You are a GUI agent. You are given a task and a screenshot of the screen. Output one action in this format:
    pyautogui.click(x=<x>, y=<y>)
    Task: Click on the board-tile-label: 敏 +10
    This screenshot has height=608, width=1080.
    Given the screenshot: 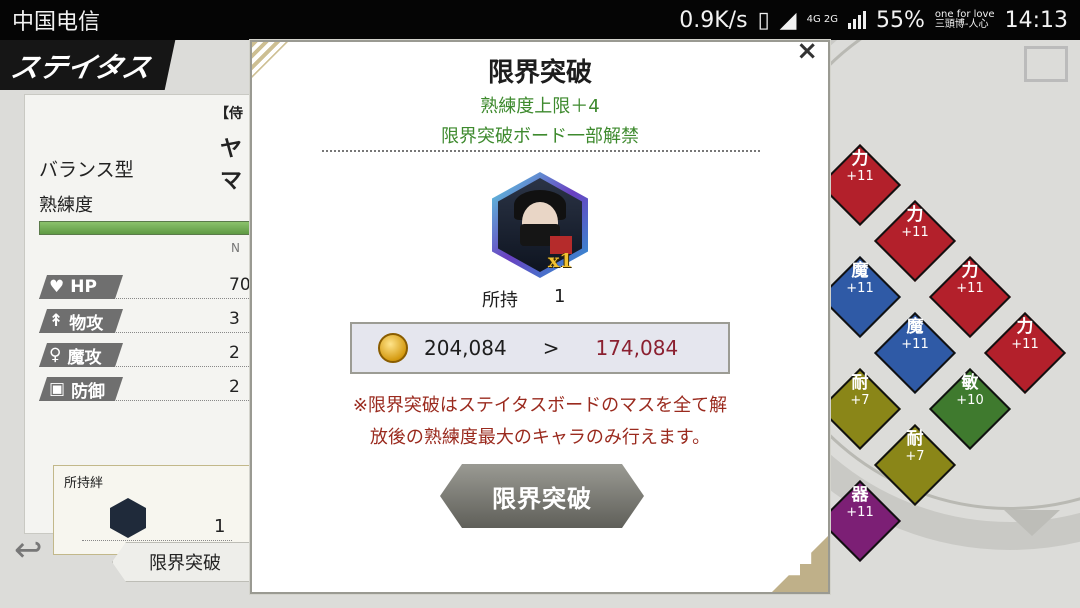 What is the action you would take?
    pyautogui.click(x=970, y=390)
    